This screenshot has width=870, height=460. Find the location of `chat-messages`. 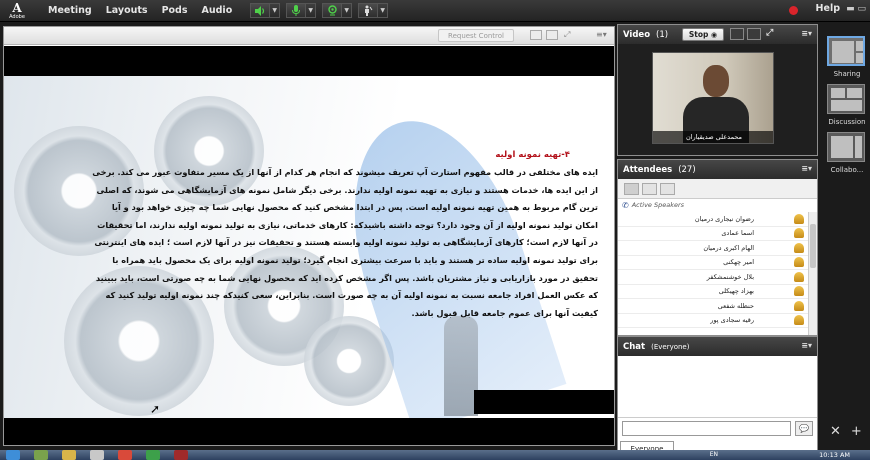

chat-messages is located at coordinates (717, 386).